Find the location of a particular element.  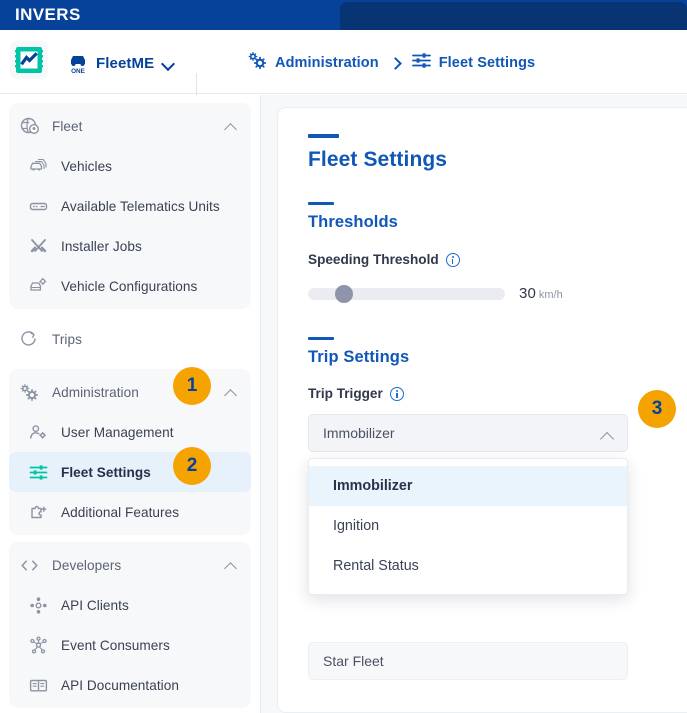

step-badge-3: 3 is located at coordinates (657, 409).